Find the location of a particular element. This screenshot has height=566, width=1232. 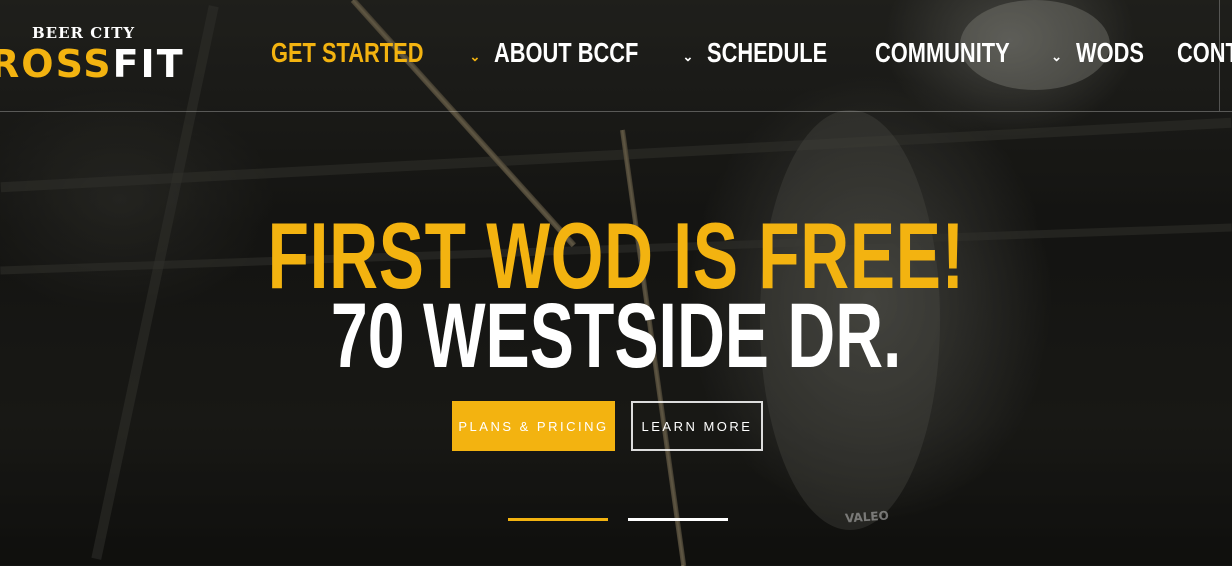

learn-more-button: LEARN MORE is located at coordinates (697, 426).